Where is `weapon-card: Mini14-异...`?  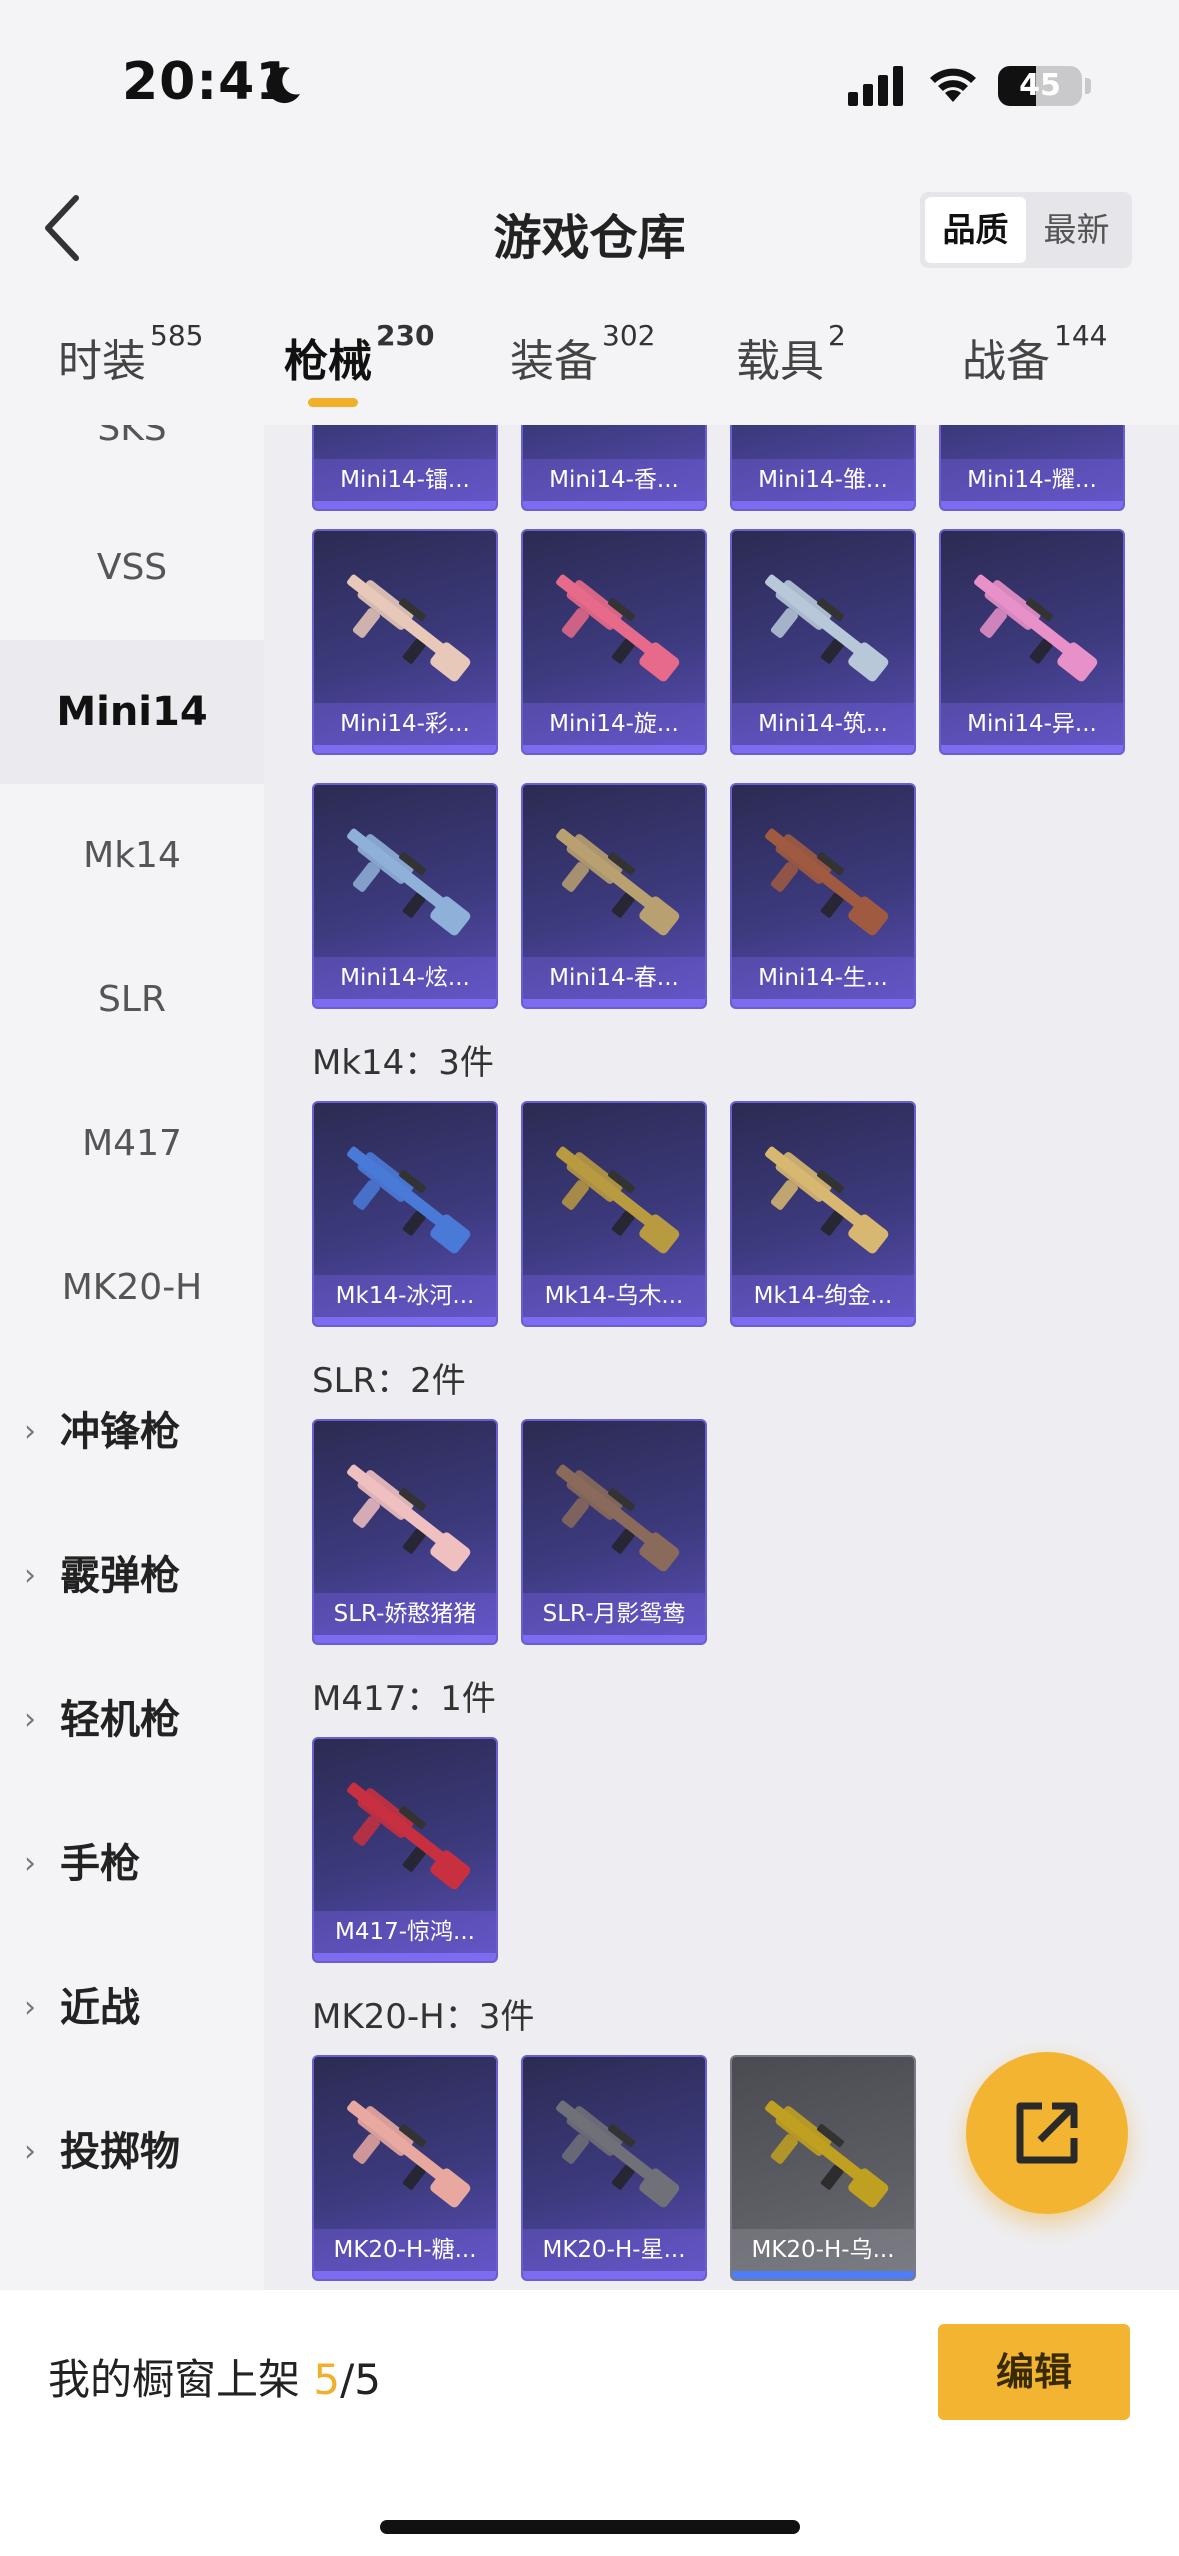
weapon-card: Mini14-异... is located at coordinates (1032, 642).